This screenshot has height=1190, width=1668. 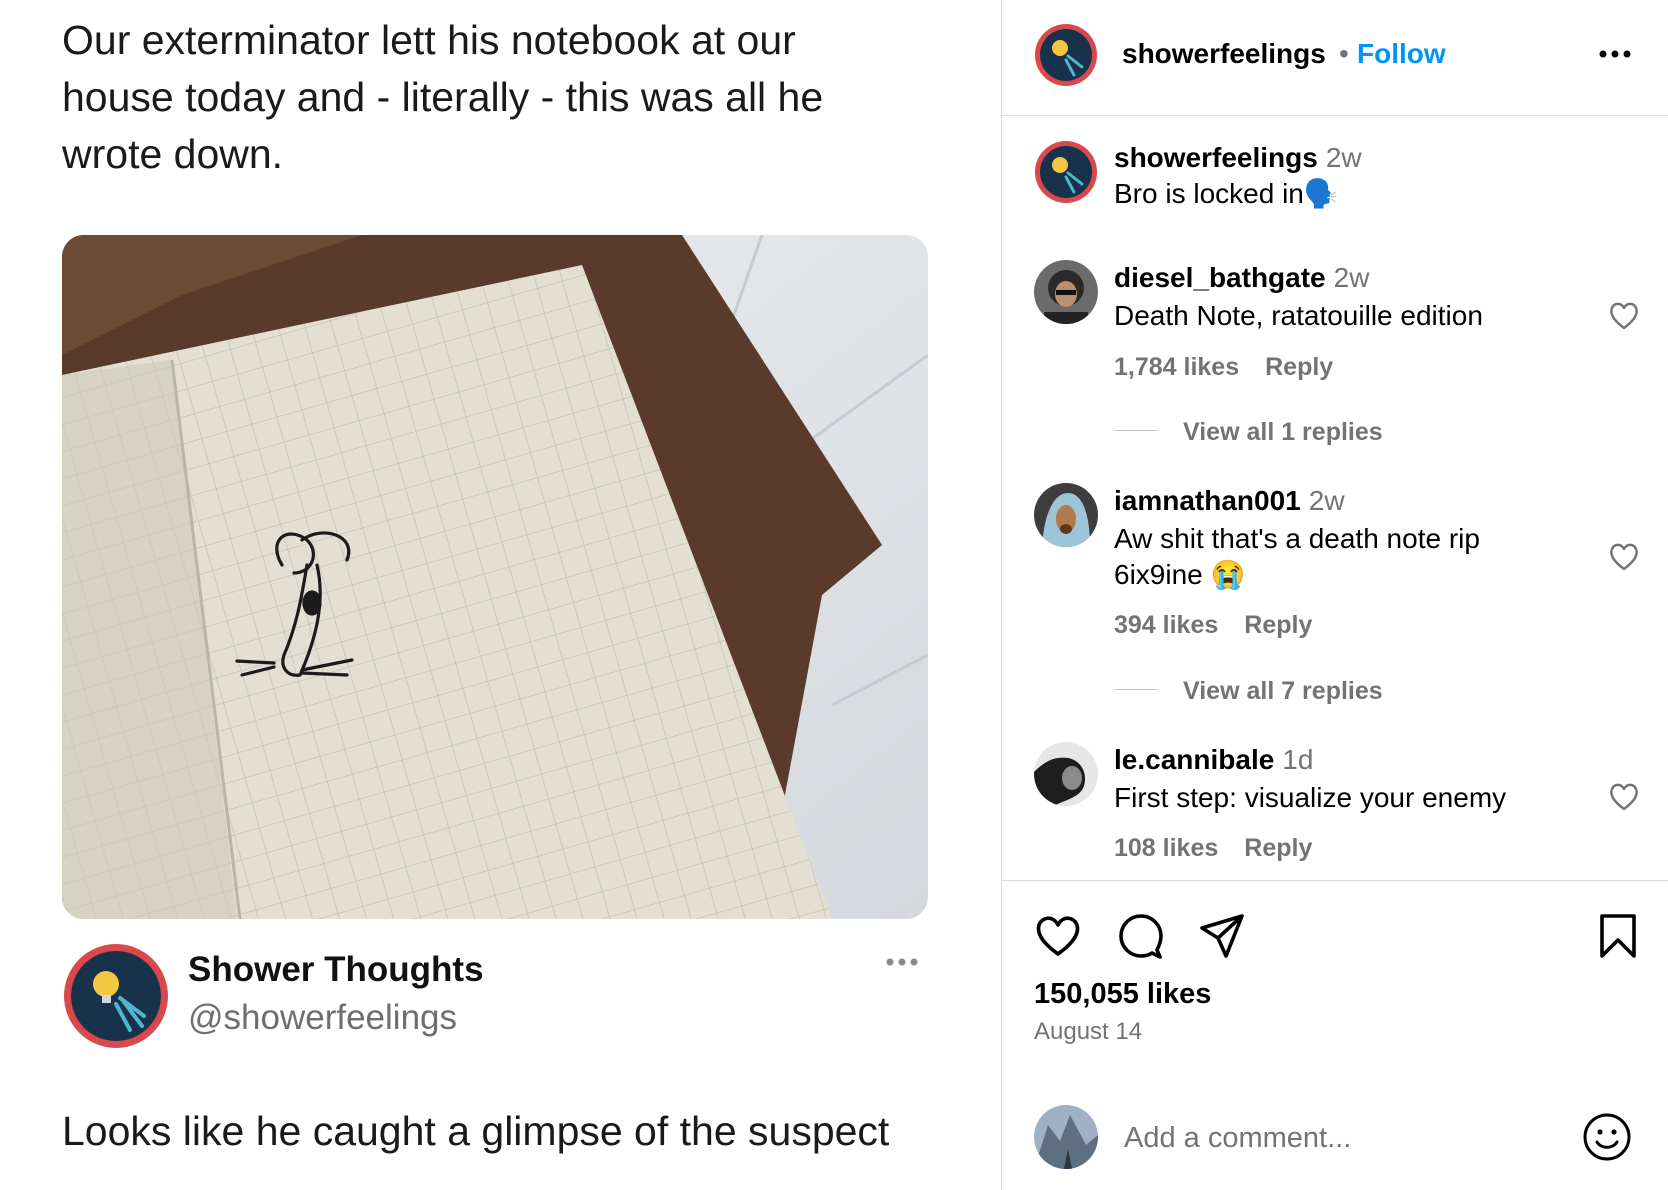 I want to click on more-options-icon, so click(x=1615, y=54).